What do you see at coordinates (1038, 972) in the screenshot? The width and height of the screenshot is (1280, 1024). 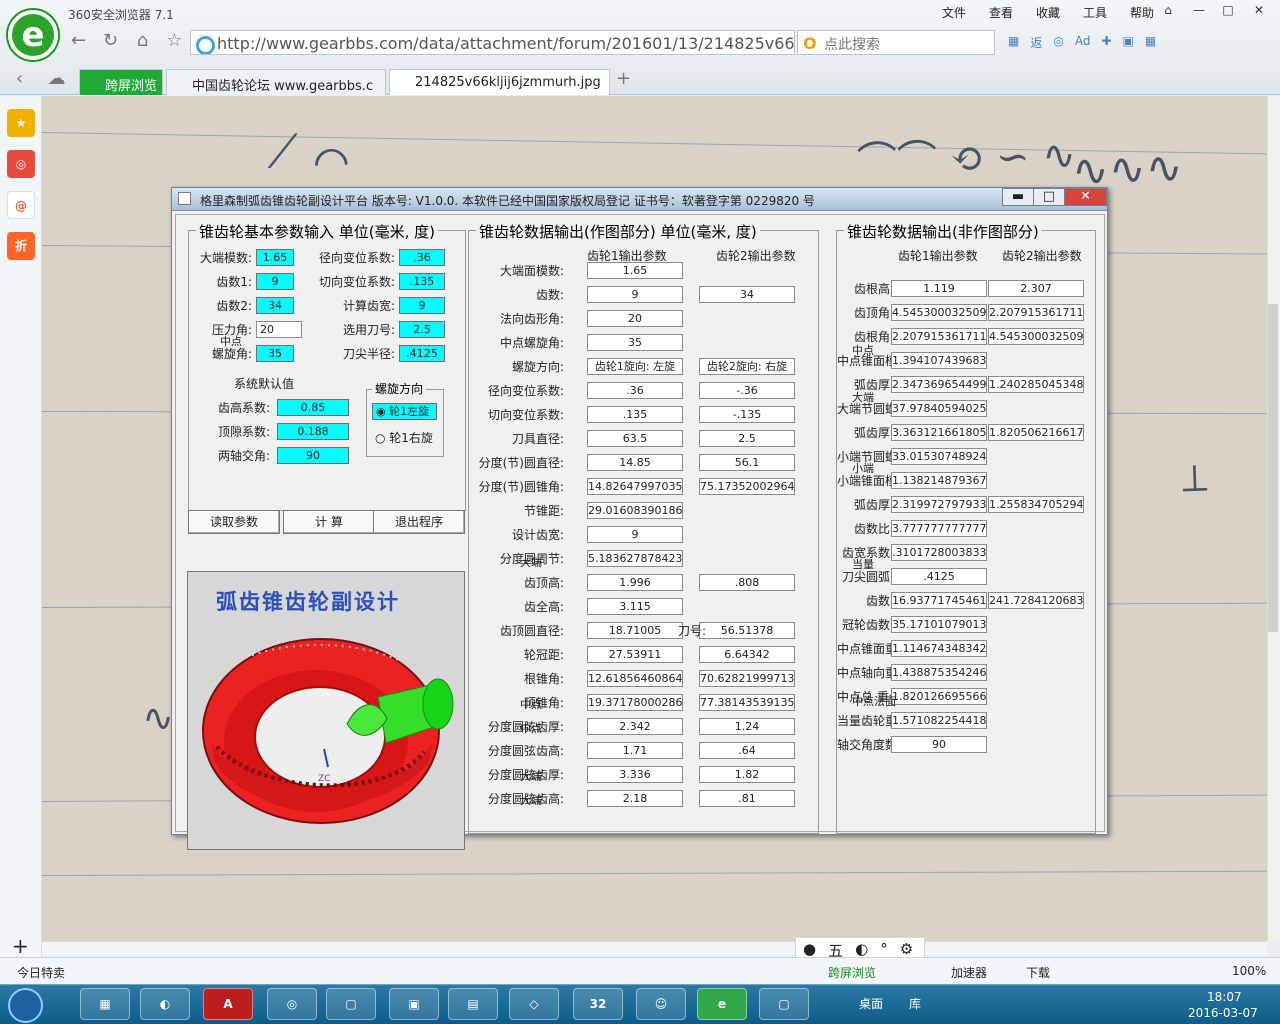 I see `download-status: 下载` at bounding box center [1038, 972].